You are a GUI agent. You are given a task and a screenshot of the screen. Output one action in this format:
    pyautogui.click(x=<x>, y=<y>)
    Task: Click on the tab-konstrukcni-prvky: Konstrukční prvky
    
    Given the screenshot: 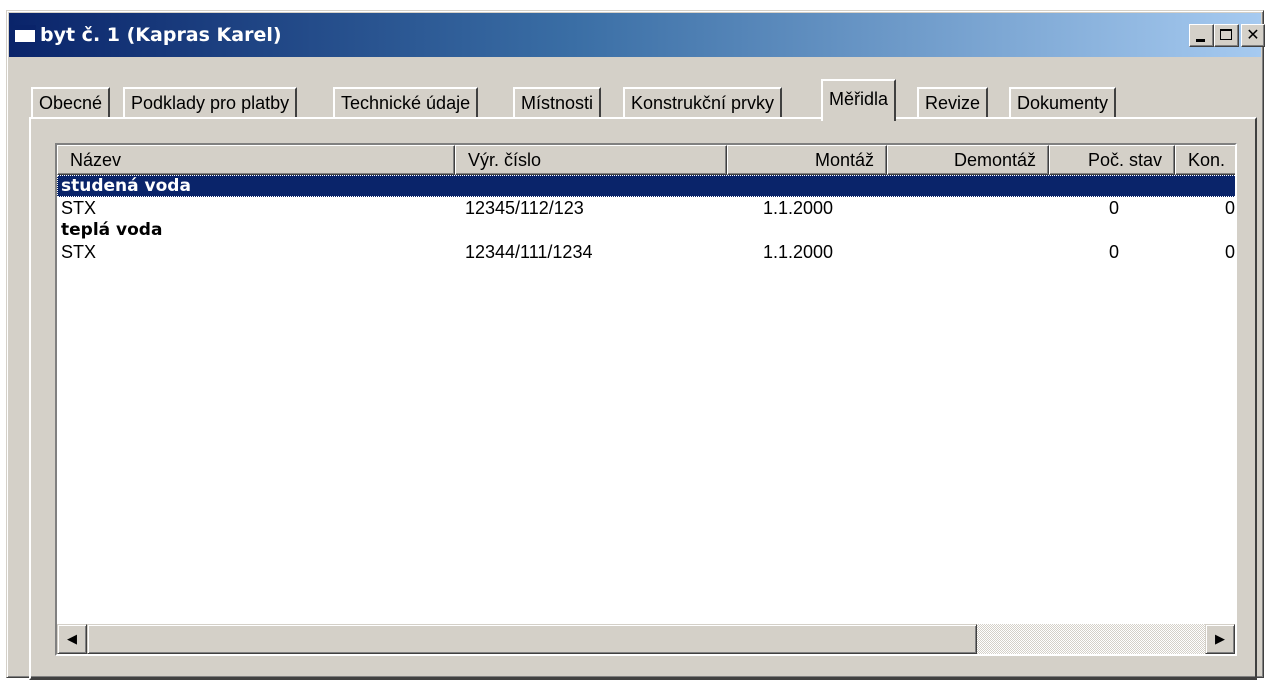 What is the action you would take?
    pyautogui.click(x=703, y=103)
    